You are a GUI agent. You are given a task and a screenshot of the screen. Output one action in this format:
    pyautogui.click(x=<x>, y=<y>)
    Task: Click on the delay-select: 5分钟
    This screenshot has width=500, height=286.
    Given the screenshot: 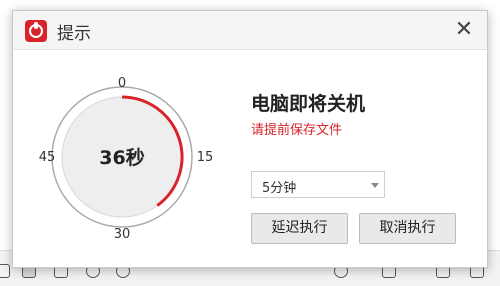 What is the action you would take?
    pyautogui.click(x=318, y=184)
    